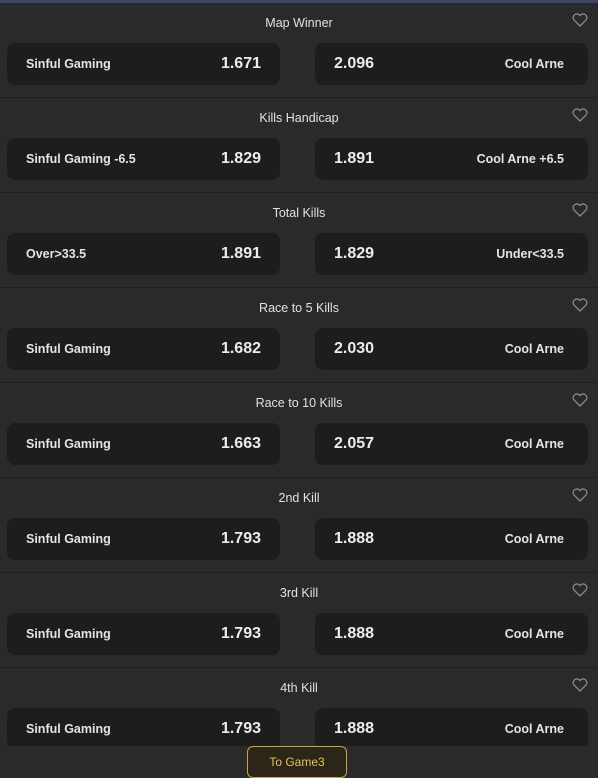 The image size is (598, 778). What do you see at coordinates (81, 159) in the screenshot?
I see `selection-name: Sinful Gaming -6.5` at bounding box center [81, 159].